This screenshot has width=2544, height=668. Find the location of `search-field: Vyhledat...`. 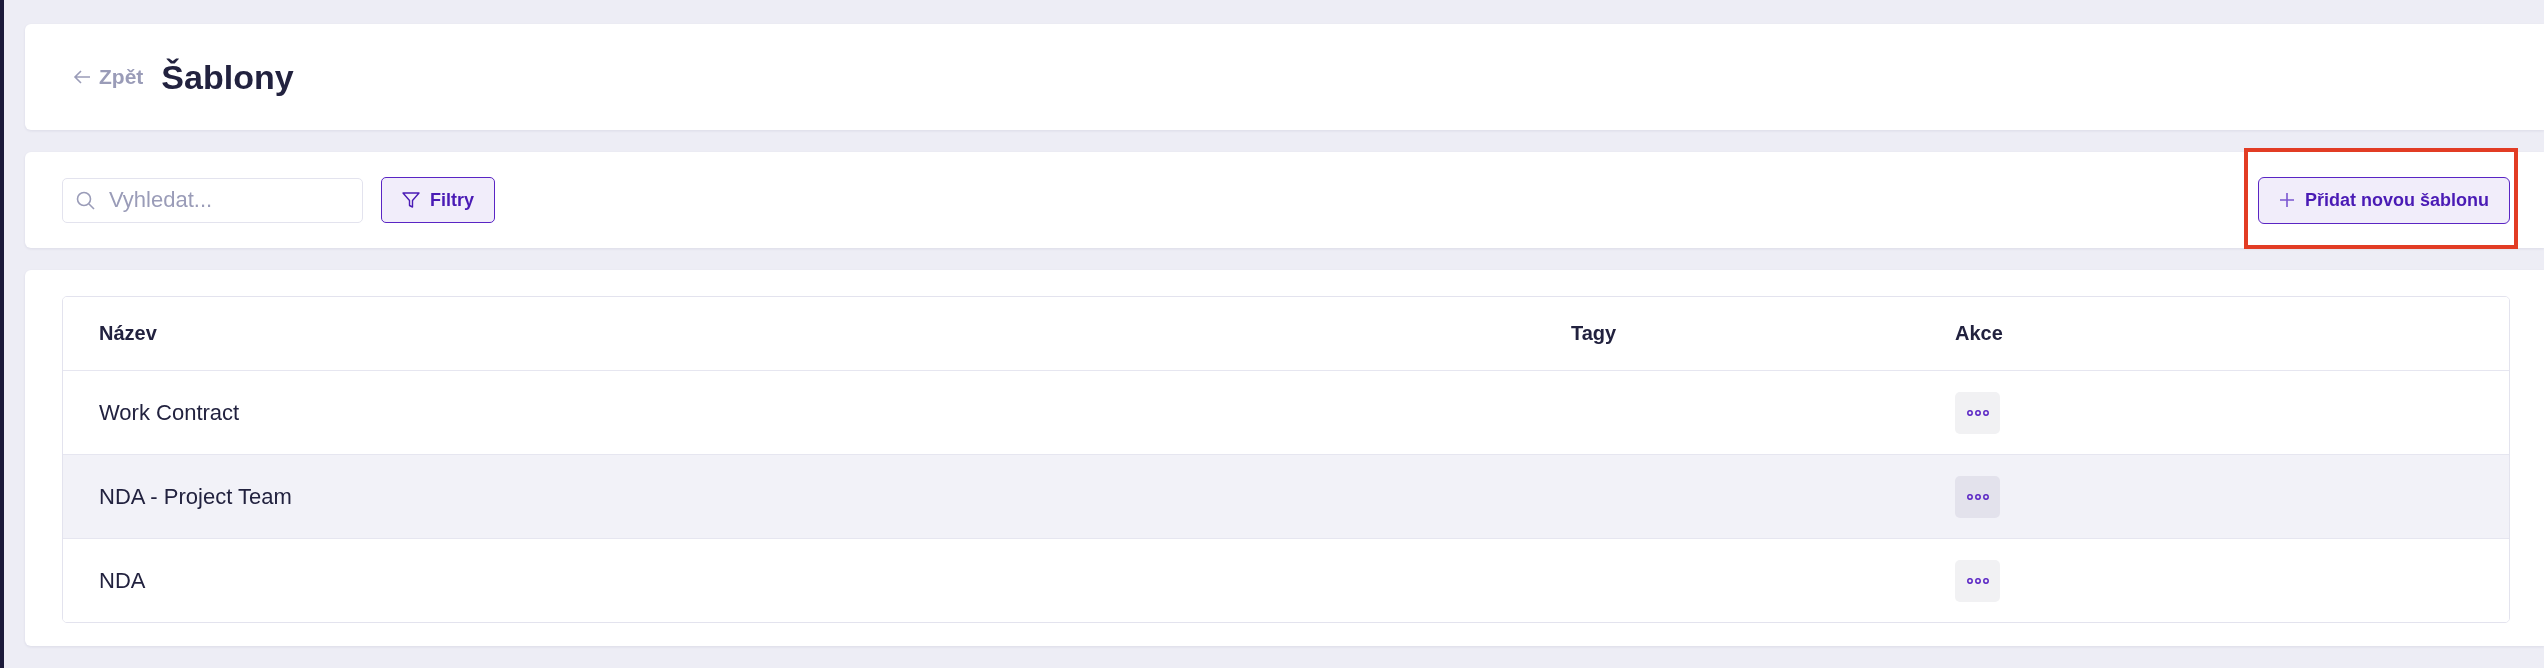

search-field: Vyhledat... is located at coordinates (212, 200).